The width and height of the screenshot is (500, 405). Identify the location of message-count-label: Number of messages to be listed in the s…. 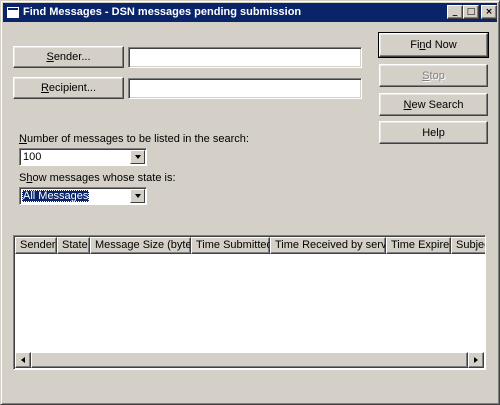
(134, 139).